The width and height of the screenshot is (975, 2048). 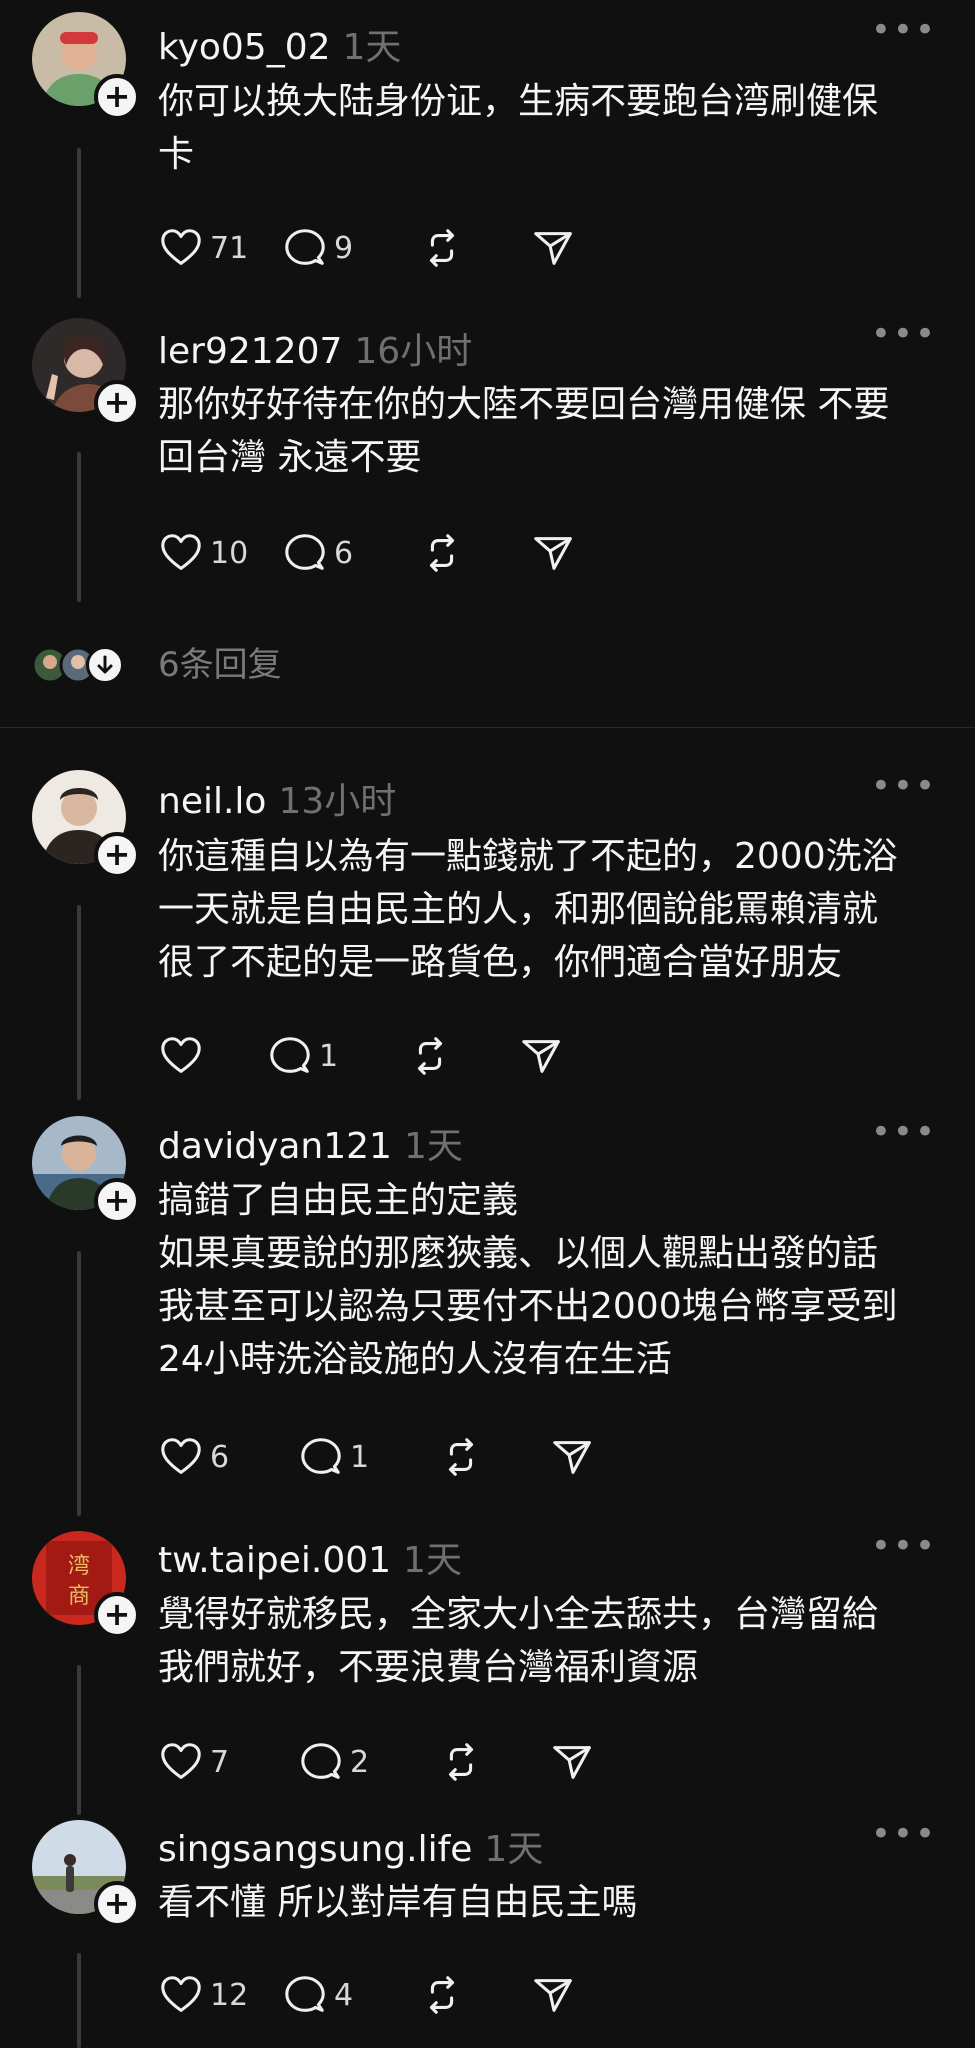 I want to click on like-button: 10, so click(x=220, y=553).